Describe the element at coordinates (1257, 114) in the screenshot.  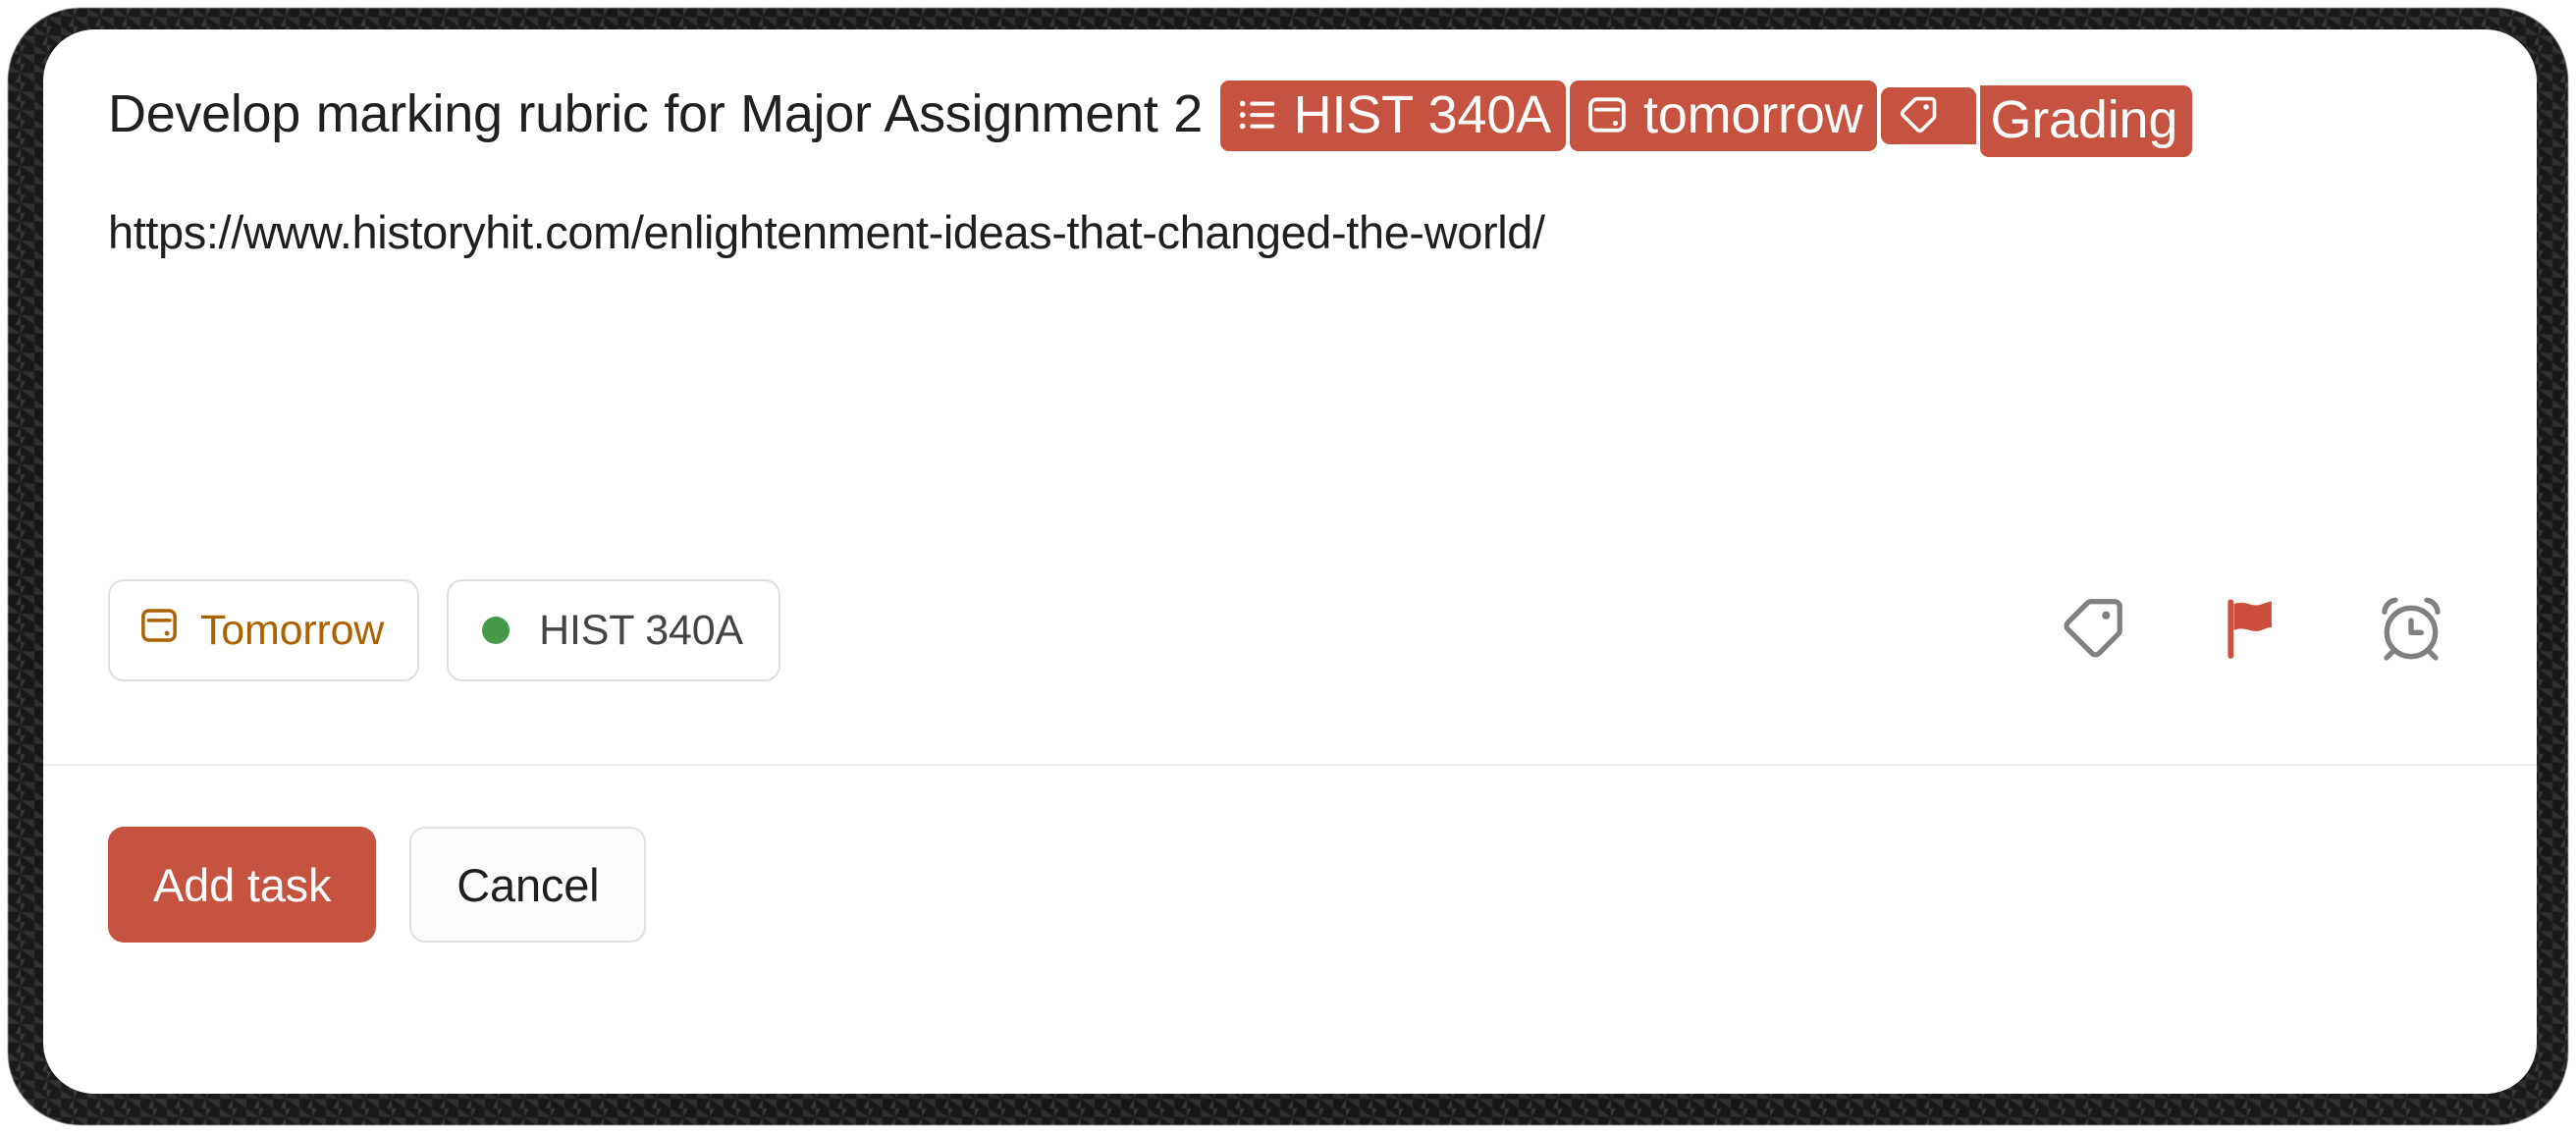
I see `list-icon` at that location.